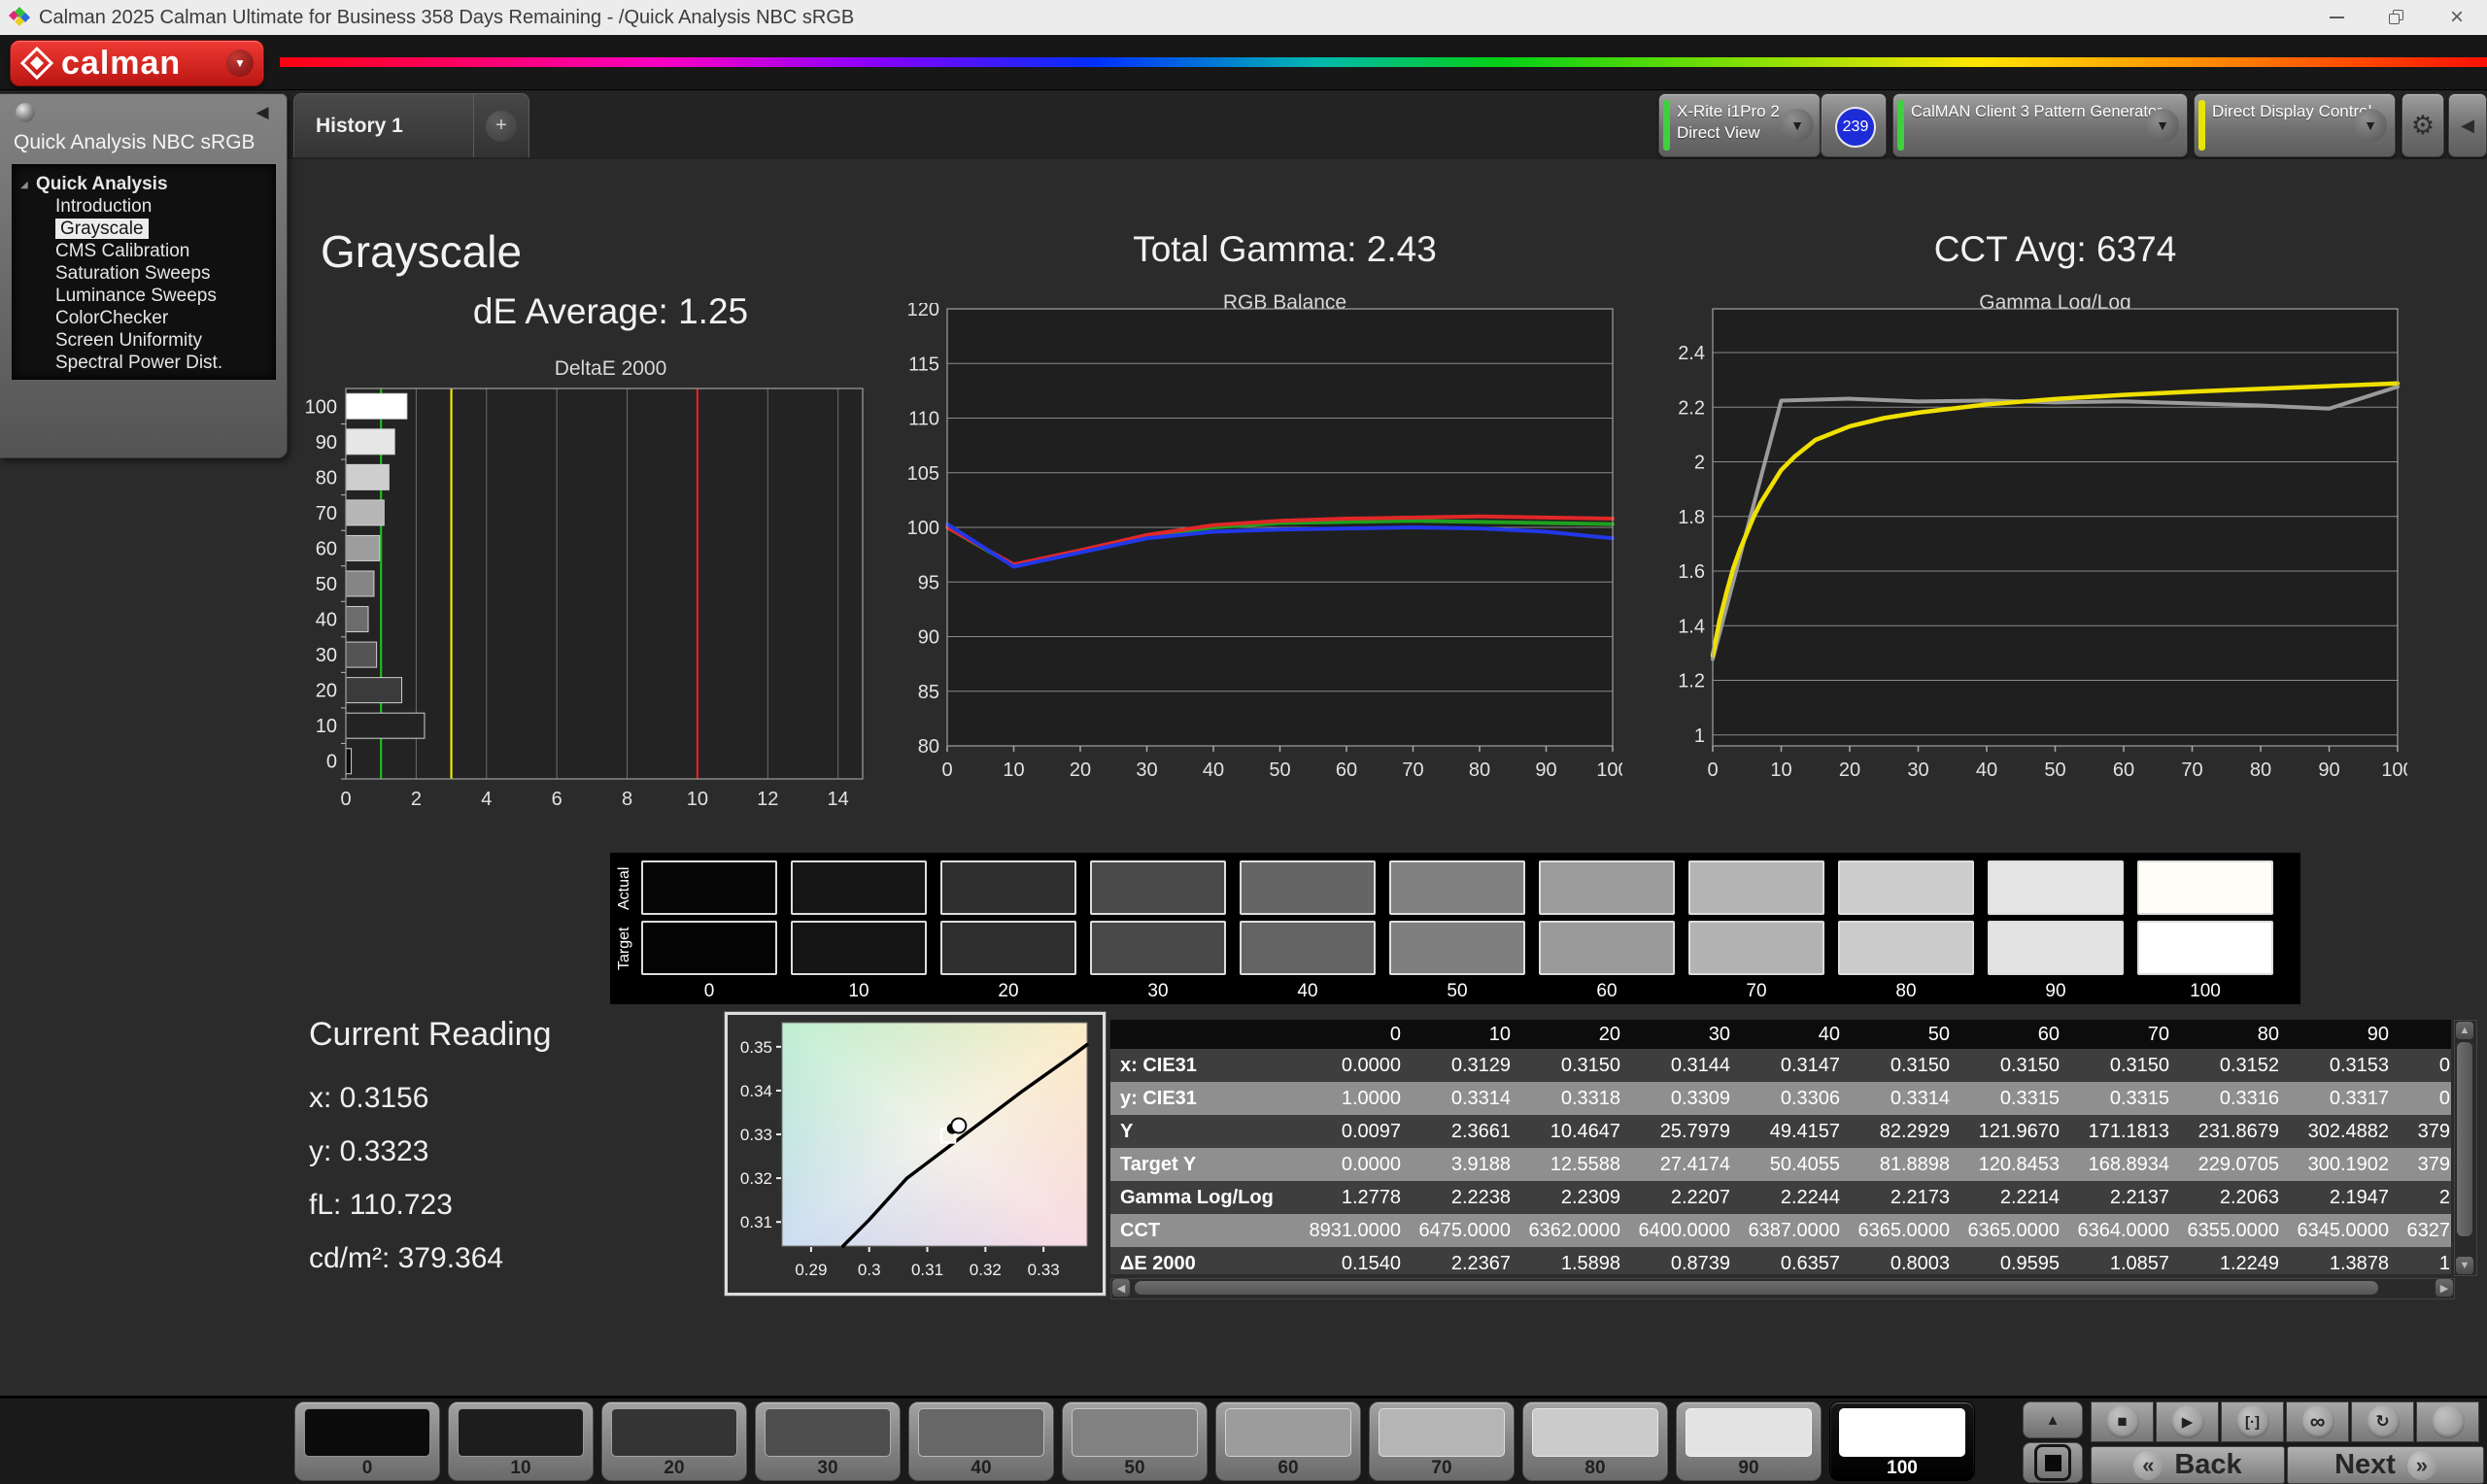  I want to click on transport-extra-button, so click(2447, 1421).